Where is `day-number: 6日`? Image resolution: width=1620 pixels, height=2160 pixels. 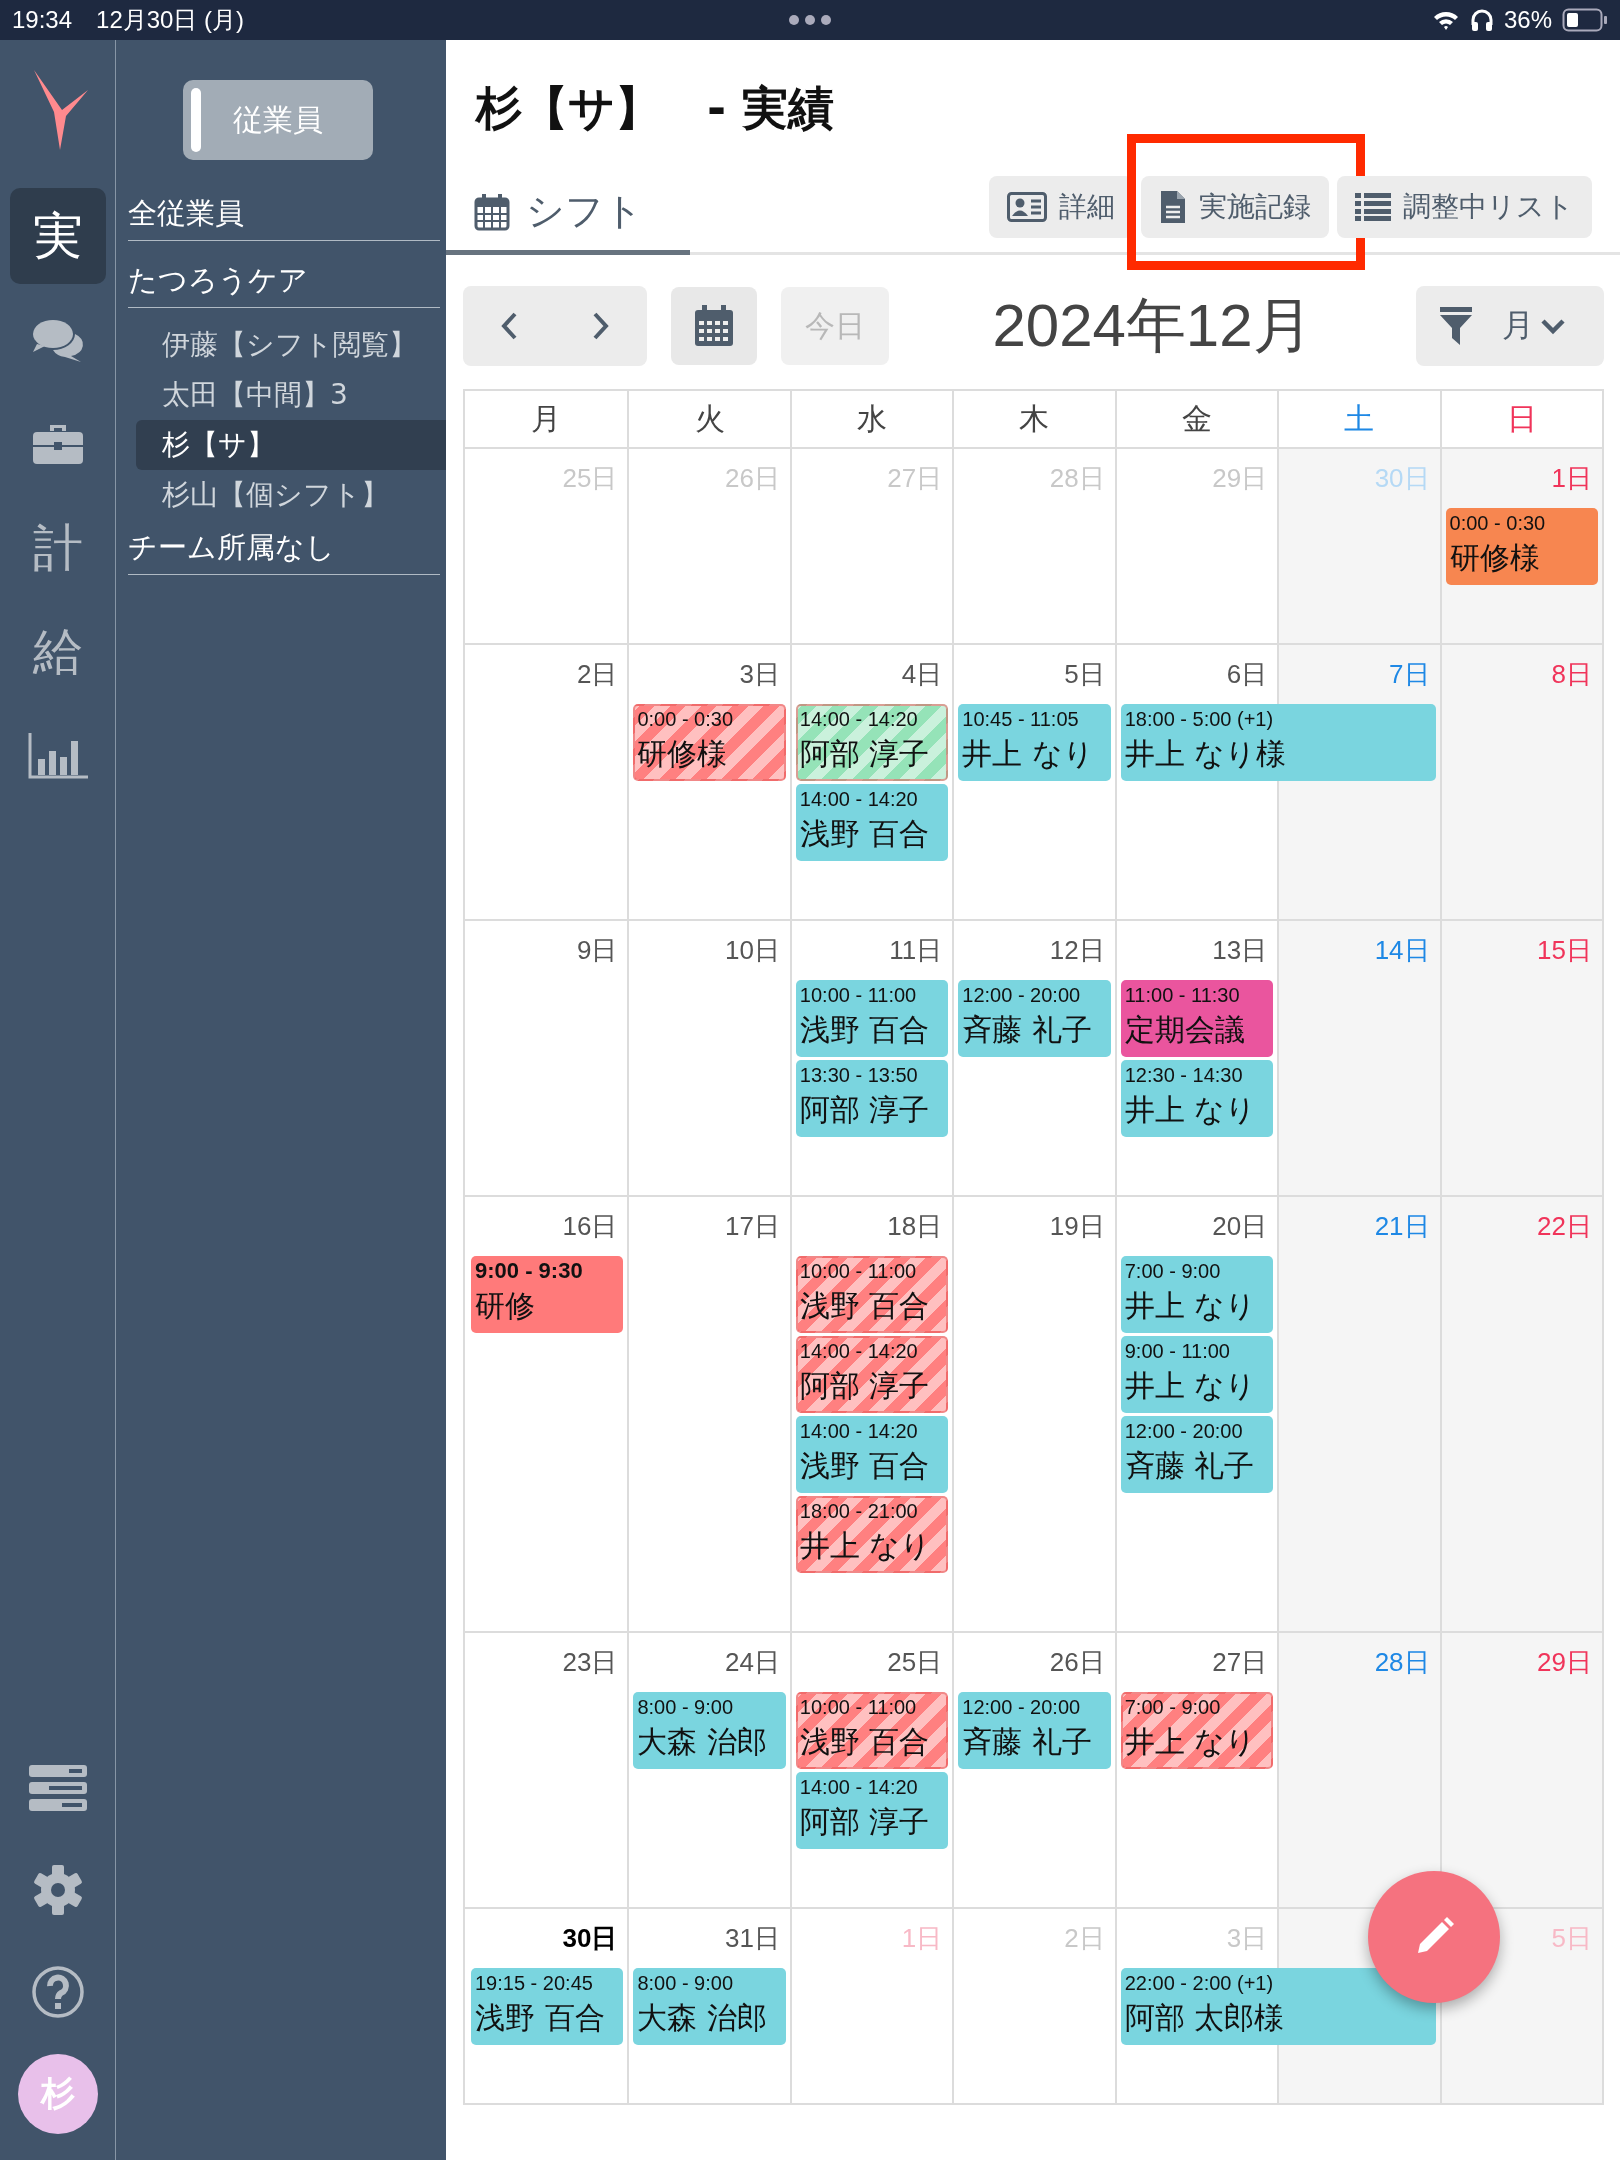
day-number: 6日 is located at coordinates (1247, 674).